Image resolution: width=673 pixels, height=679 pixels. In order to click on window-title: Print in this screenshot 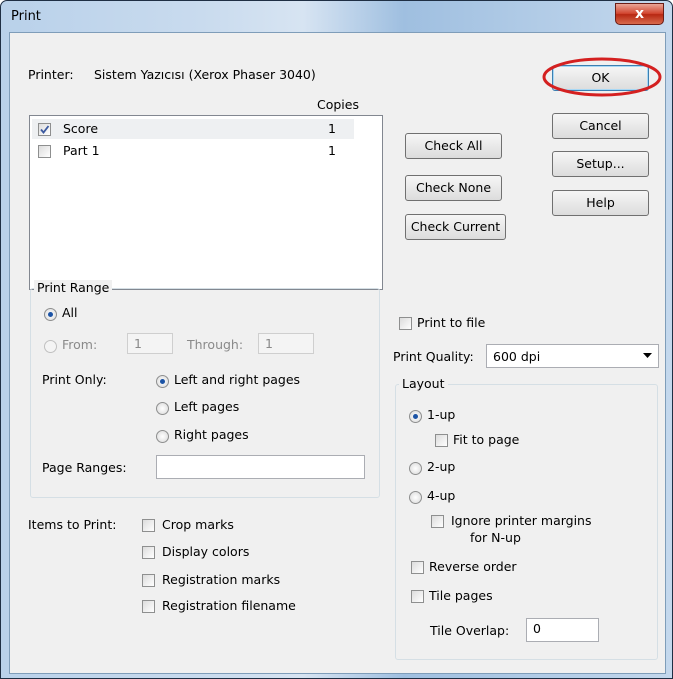, I will do `click(26, 16)`.